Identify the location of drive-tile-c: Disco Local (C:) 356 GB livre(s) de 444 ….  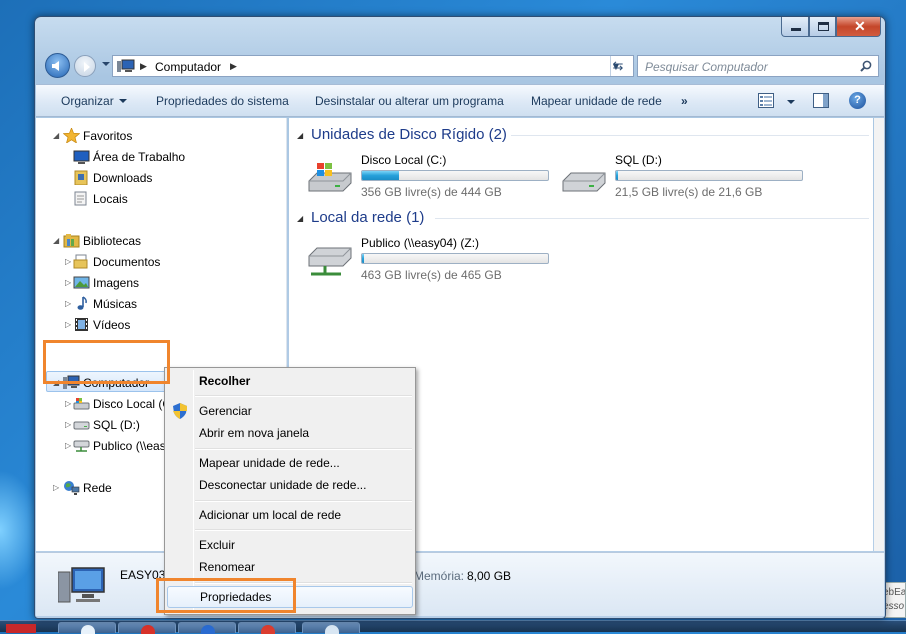
(430, 177).